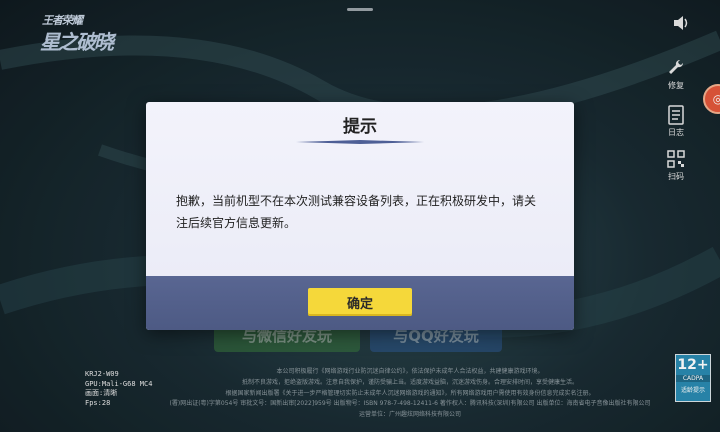  What do you see at coordinates (360, 127) in the screenshot?
I see `dialog-title: 提示` at bounding box center [360, 127].